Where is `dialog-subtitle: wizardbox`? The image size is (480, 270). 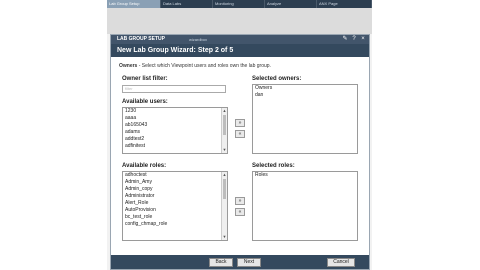
dialog-subtitle: wizardbox is located at coordinates (198, 39).